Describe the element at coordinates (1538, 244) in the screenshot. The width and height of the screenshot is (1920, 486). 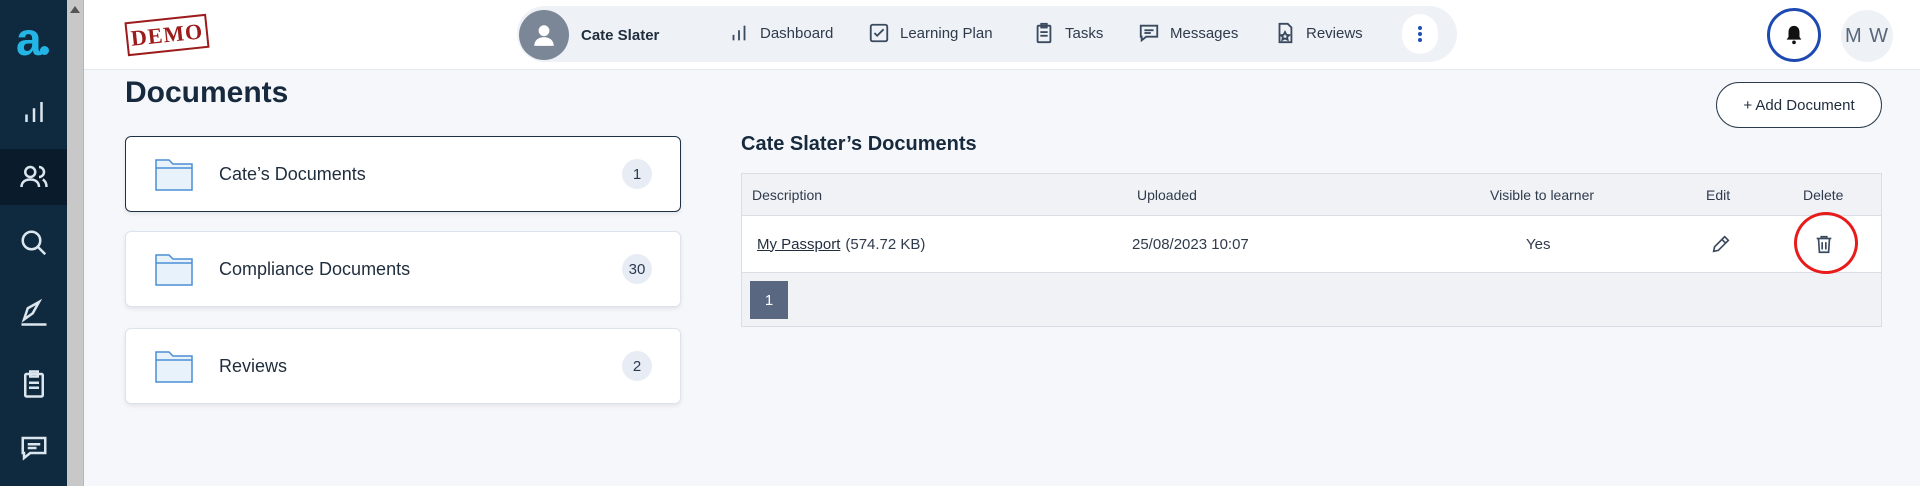
I see `document-visible: Yes` at that location.